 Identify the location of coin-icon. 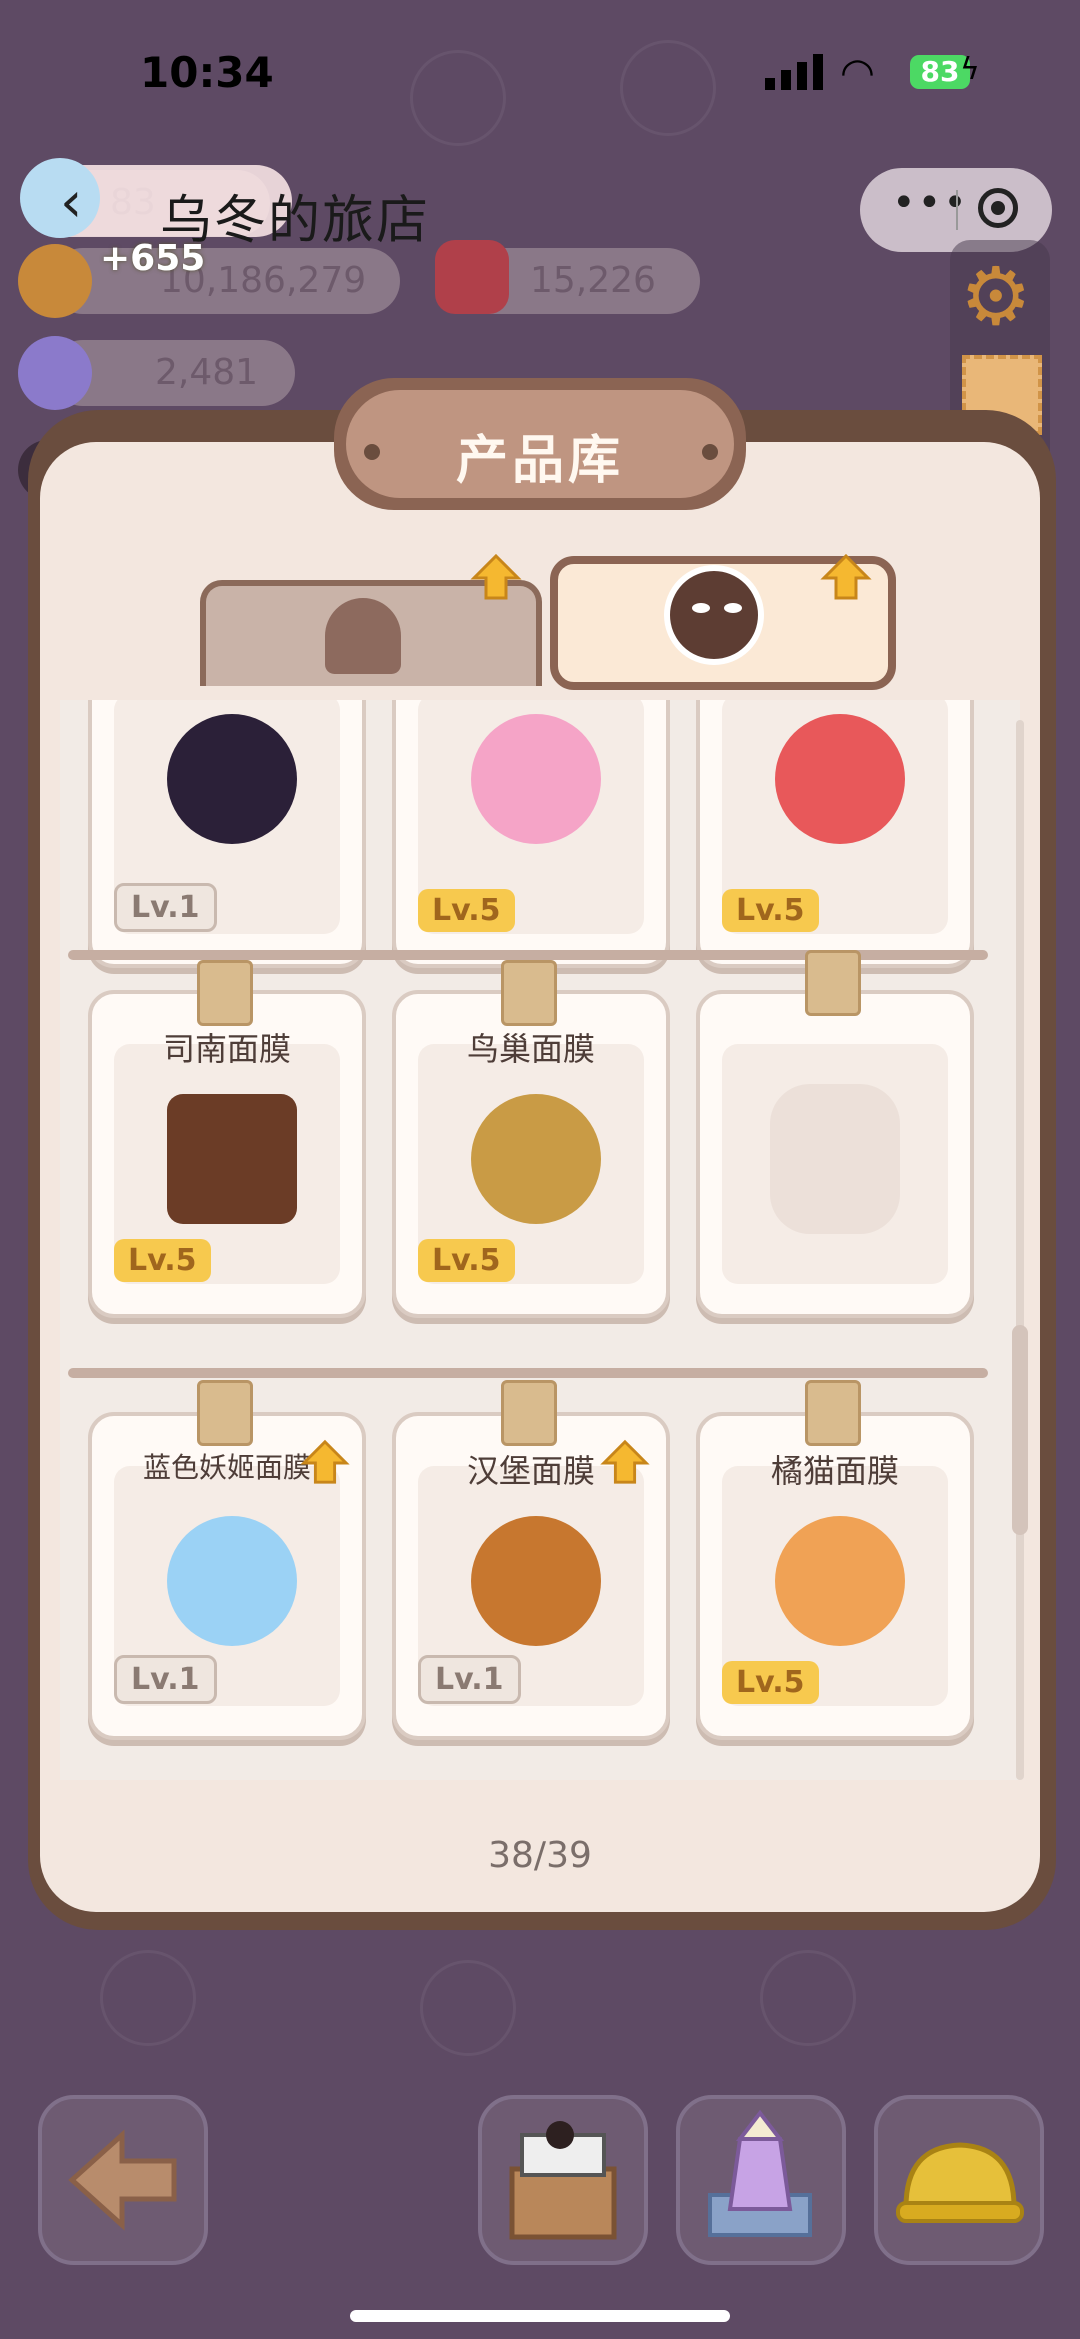
(55, 281).